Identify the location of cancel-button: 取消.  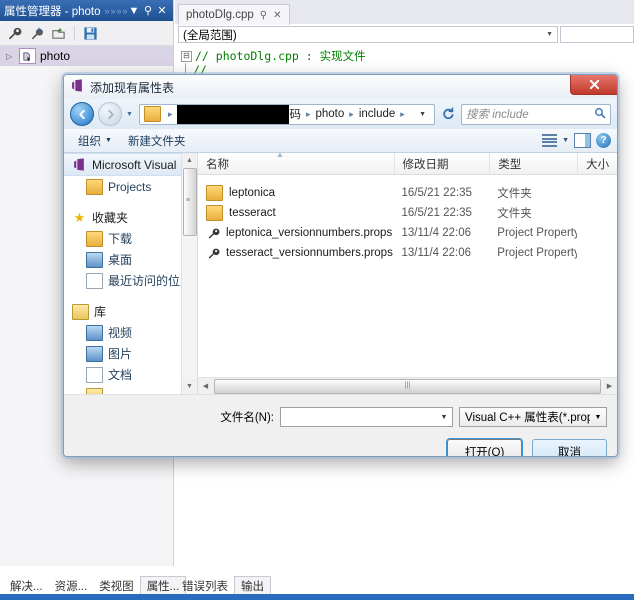
(569, 447).